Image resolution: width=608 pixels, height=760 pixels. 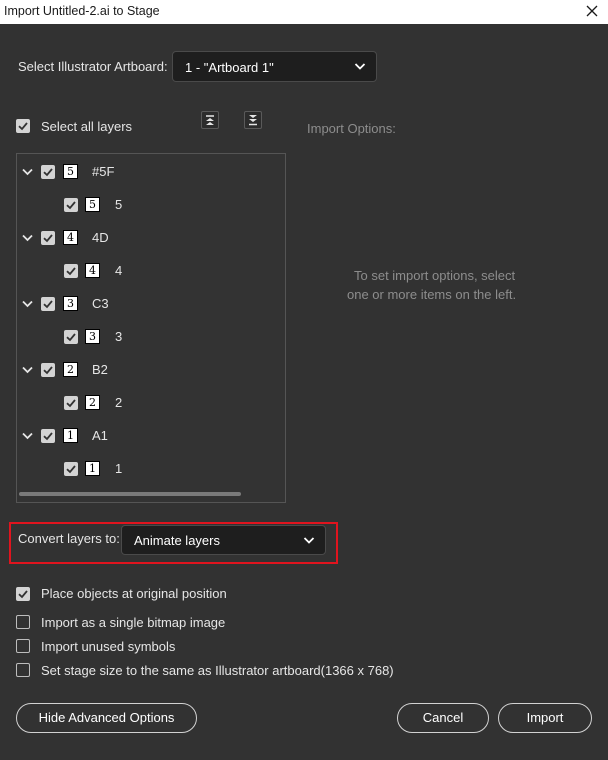 What do you see at coordinates (100, 435) in the screenshot?
I see `layer-name: A1` at bounding box center [100, 435].